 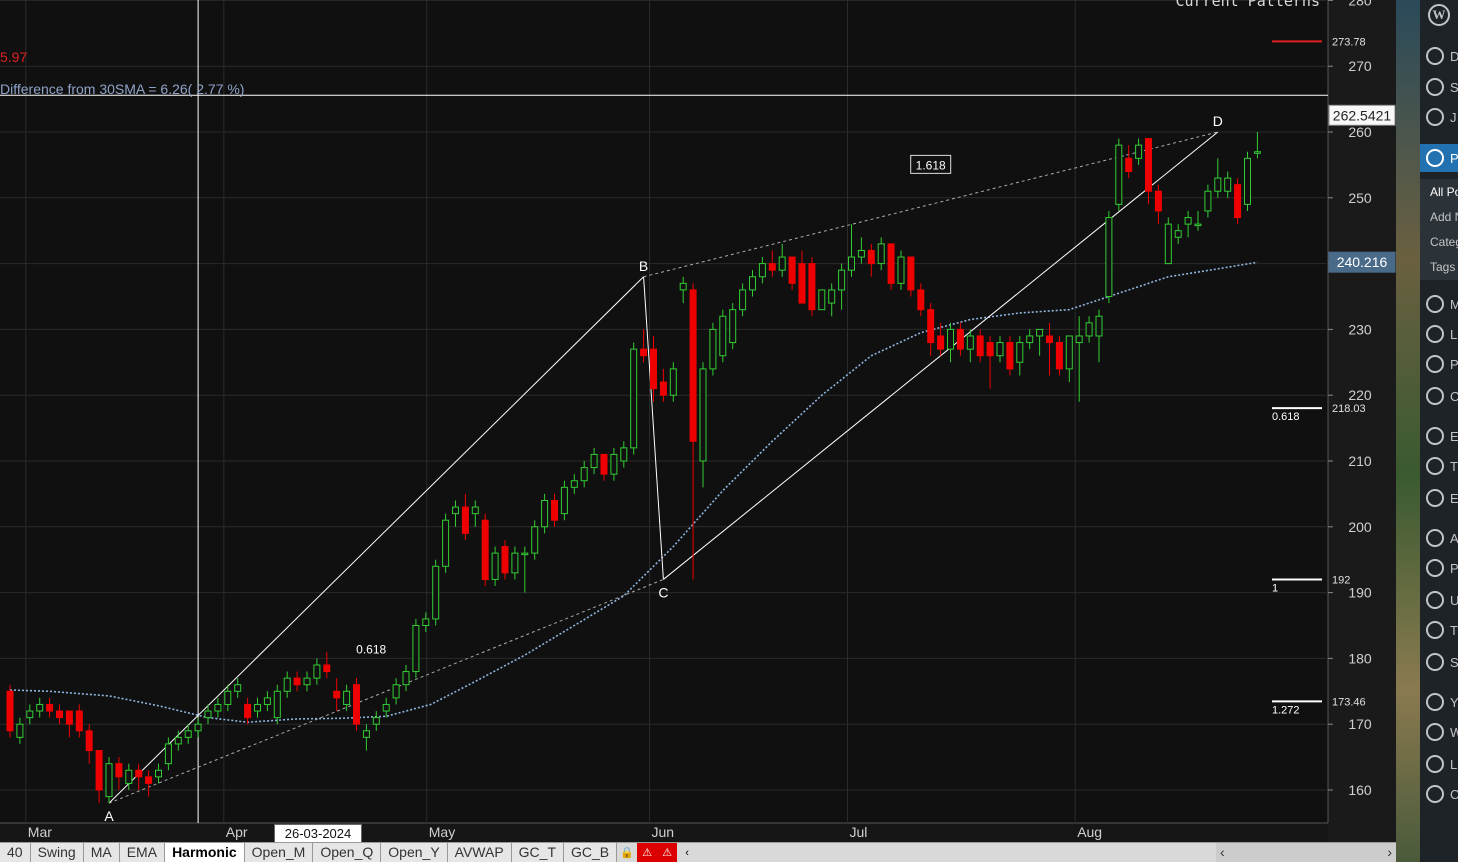 I want to click on sheet-tab-ma: MA, so click(x=101, y=852).